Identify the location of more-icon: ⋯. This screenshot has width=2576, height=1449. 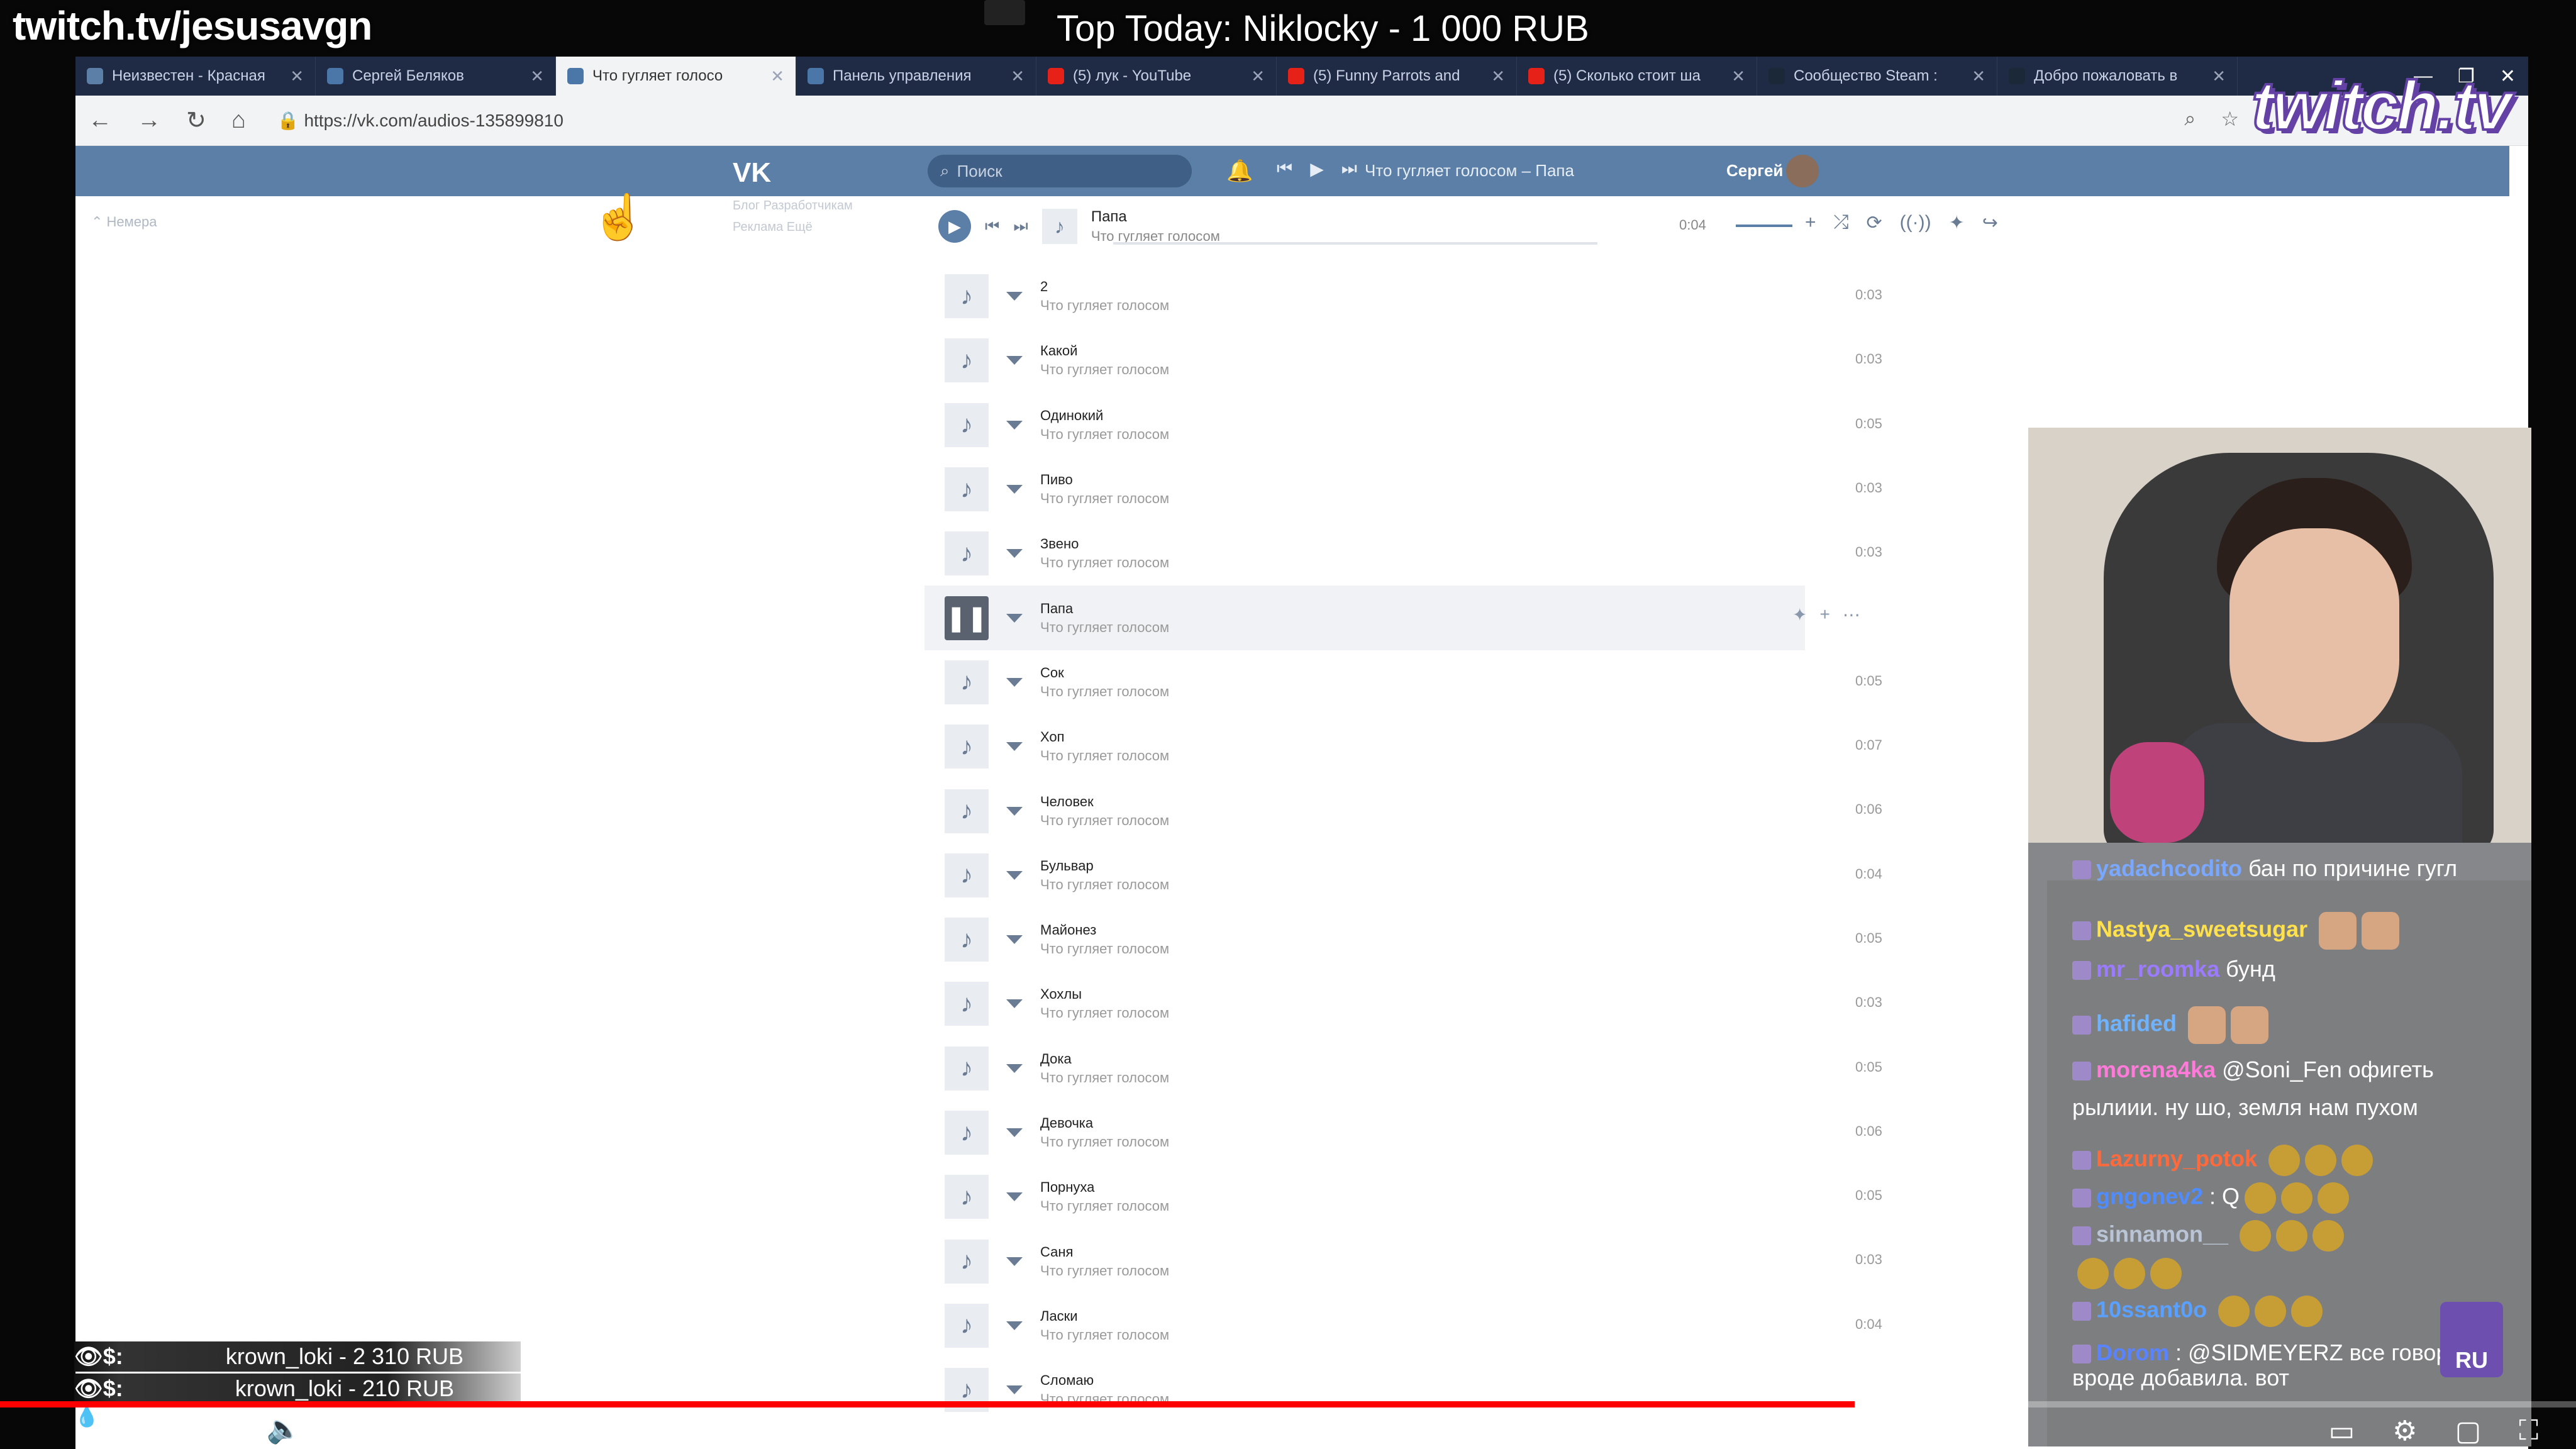
(1851, 614).